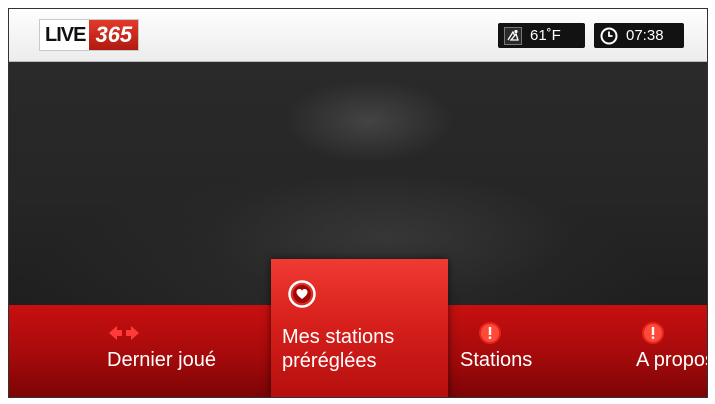 This screenshot has height=404, width=715. I want to click on temperature-text: 61˚F, so click(545, 35).